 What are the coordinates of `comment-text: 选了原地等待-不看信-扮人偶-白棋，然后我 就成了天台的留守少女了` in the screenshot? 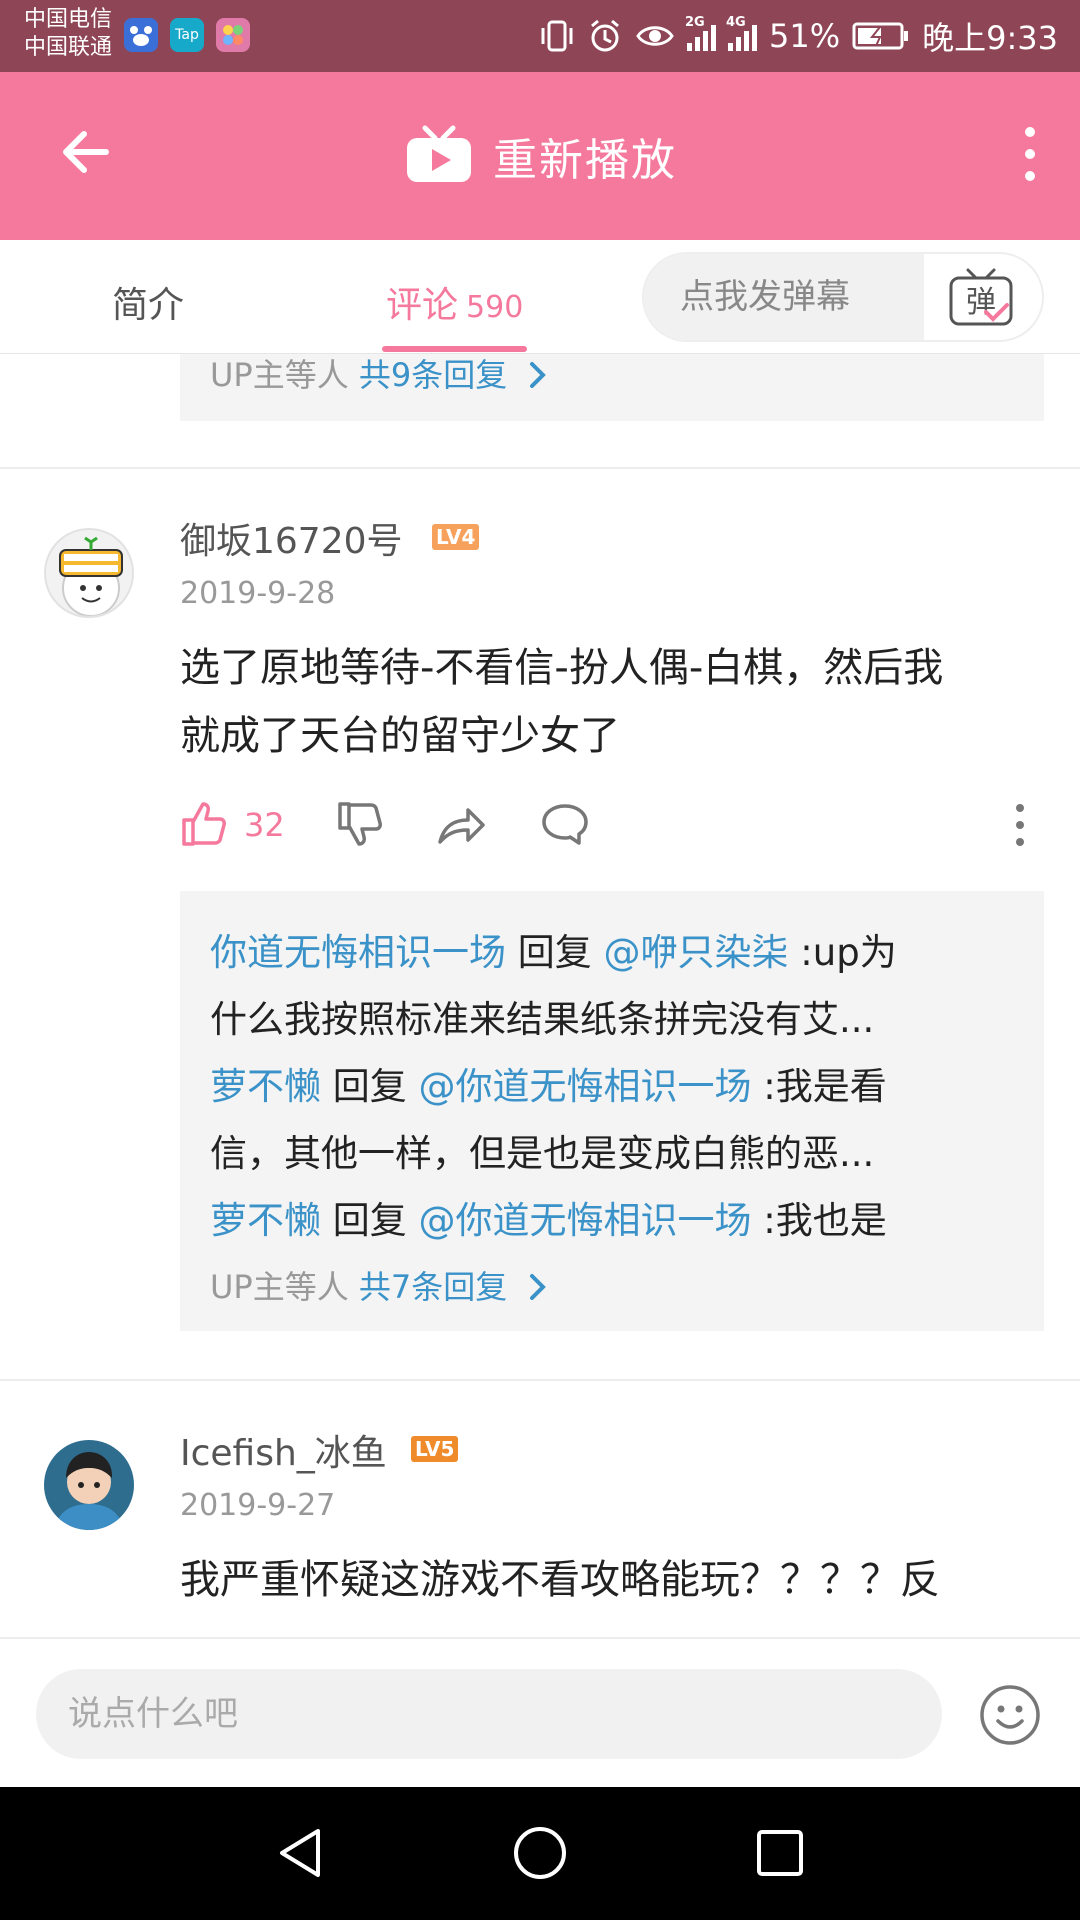 It's located at (561, 702).